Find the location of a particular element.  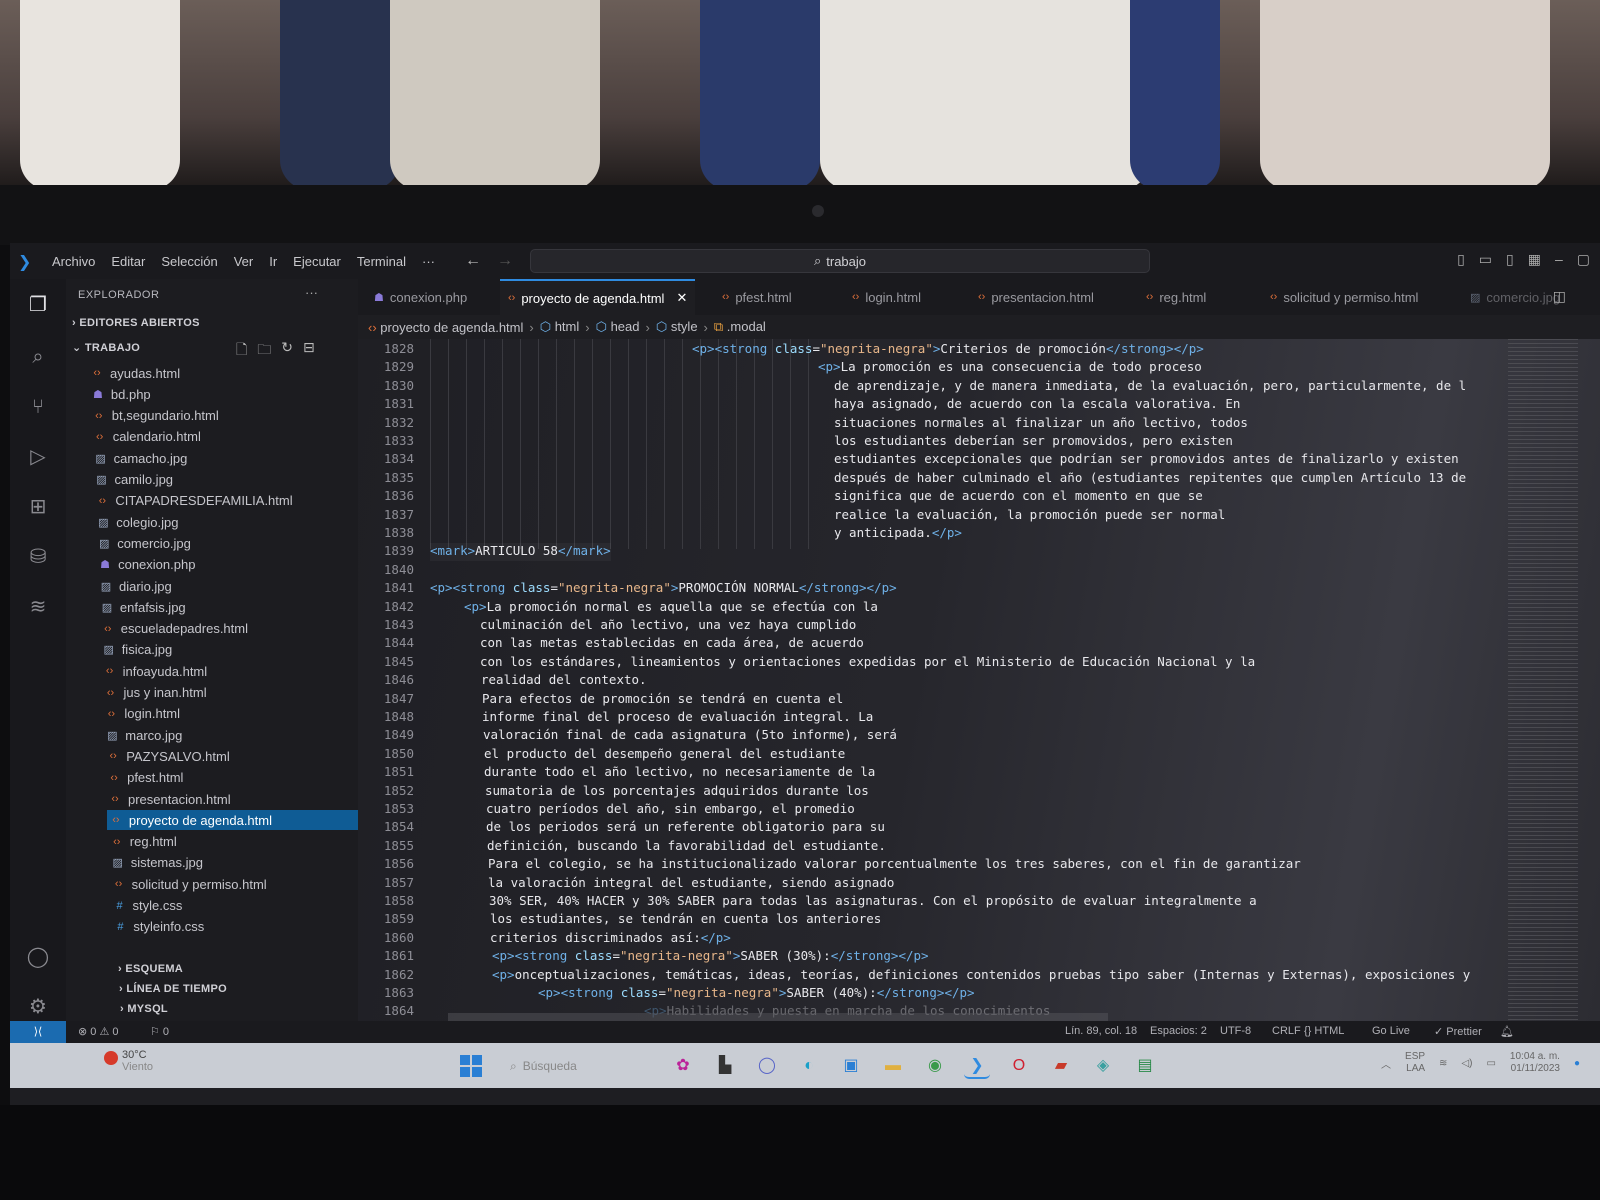

file-item: ▨ fisica.jpg is located at coordinates (229, 650).